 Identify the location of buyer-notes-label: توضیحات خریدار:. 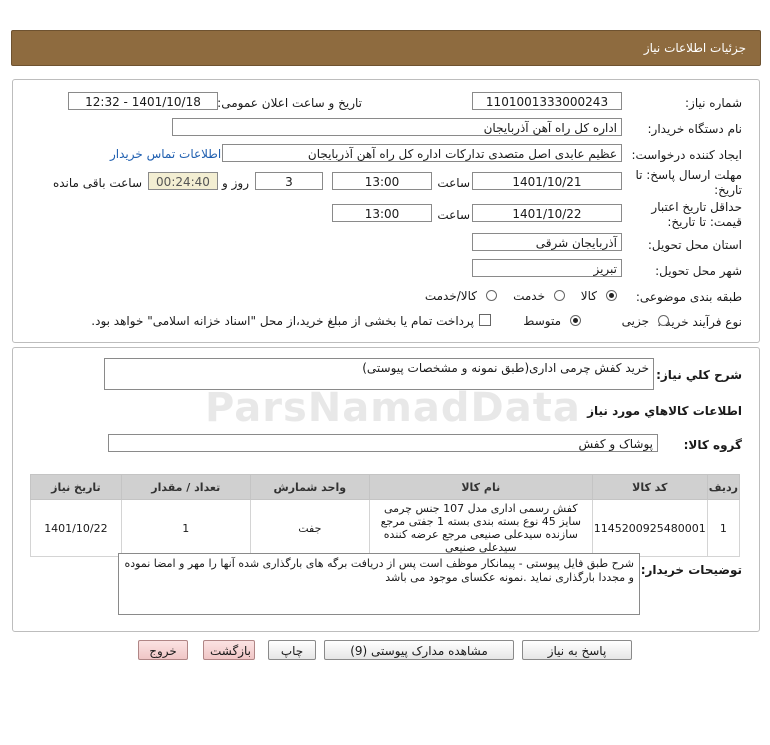
(691, 570).